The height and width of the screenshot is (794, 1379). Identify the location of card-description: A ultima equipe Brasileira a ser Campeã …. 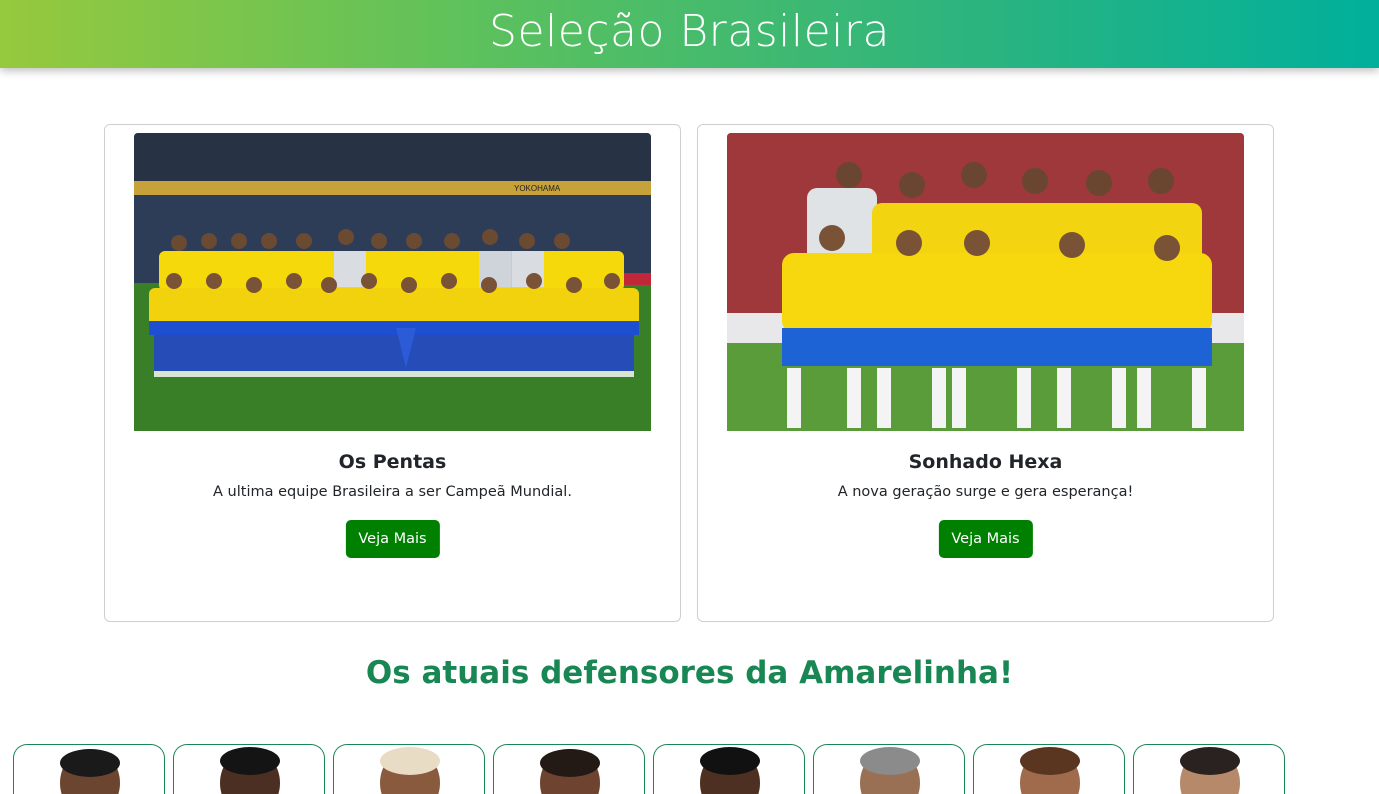
(392, 492).